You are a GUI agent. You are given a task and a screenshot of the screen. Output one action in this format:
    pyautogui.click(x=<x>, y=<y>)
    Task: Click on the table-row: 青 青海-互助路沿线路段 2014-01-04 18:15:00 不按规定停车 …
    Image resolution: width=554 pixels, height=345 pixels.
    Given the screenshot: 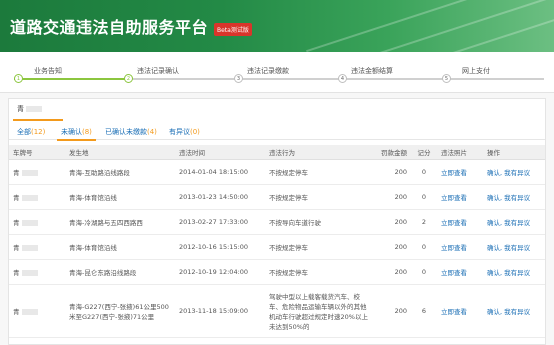 What is the action you would take?
    pyautogui.click(x=277, y=172)
    